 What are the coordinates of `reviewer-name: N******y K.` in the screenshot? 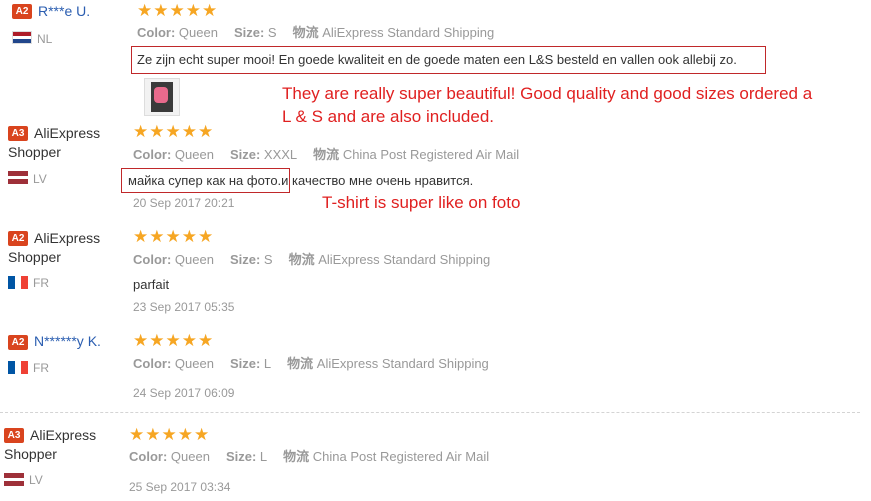 It's located at (67, 341).